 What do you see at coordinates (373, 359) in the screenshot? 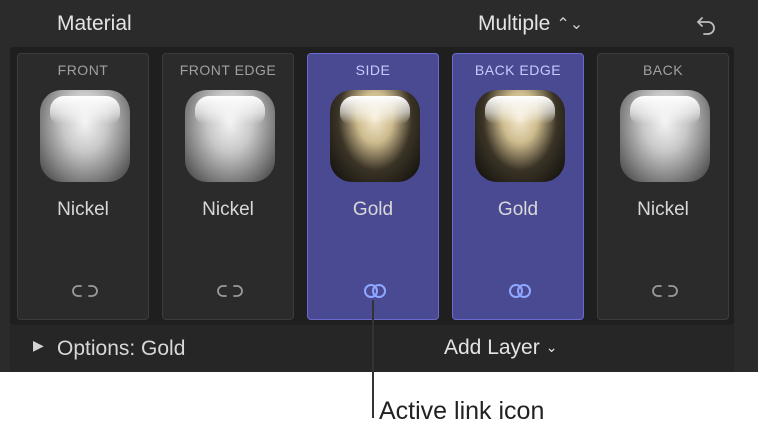
I see `callout-line` at bounding box center [373, 359].